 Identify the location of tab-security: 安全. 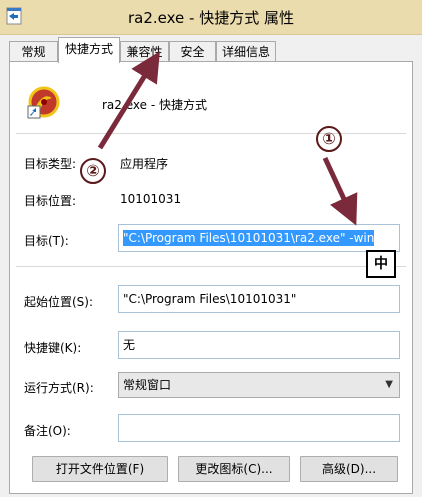
(192, 51).